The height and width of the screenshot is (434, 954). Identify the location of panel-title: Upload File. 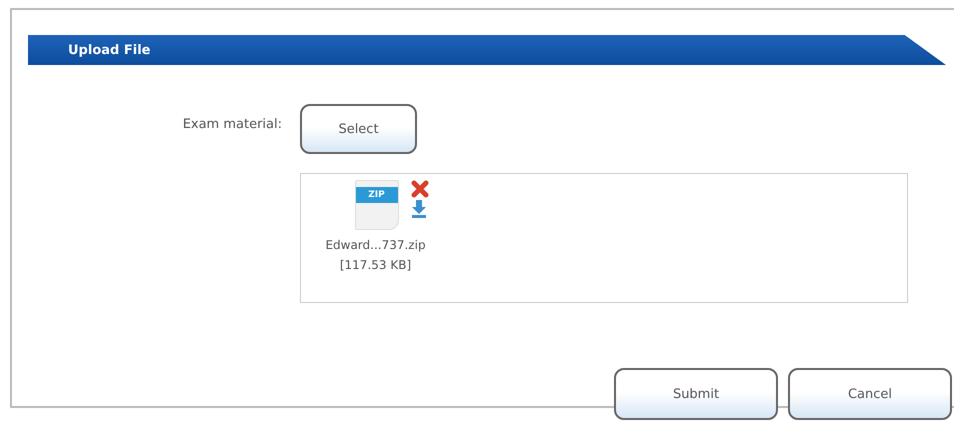
(109, 50).